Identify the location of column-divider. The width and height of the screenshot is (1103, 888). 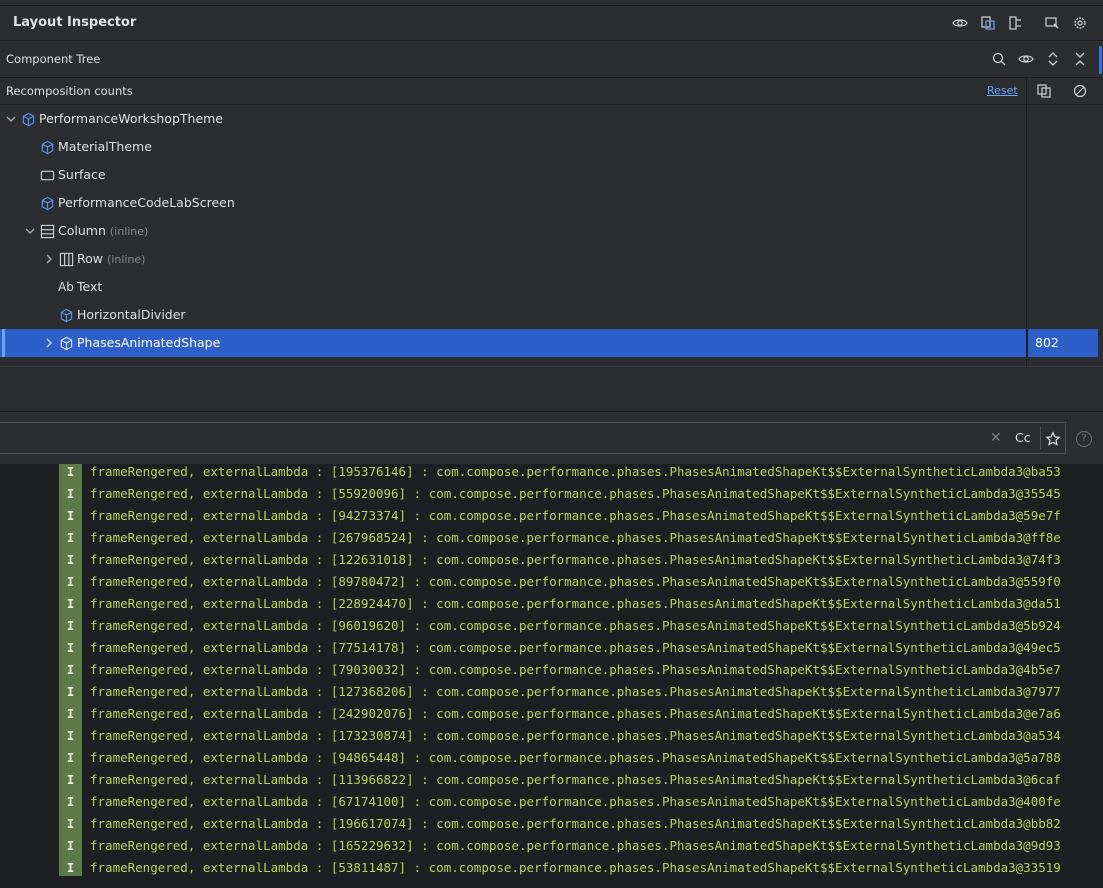
(1026, 91).